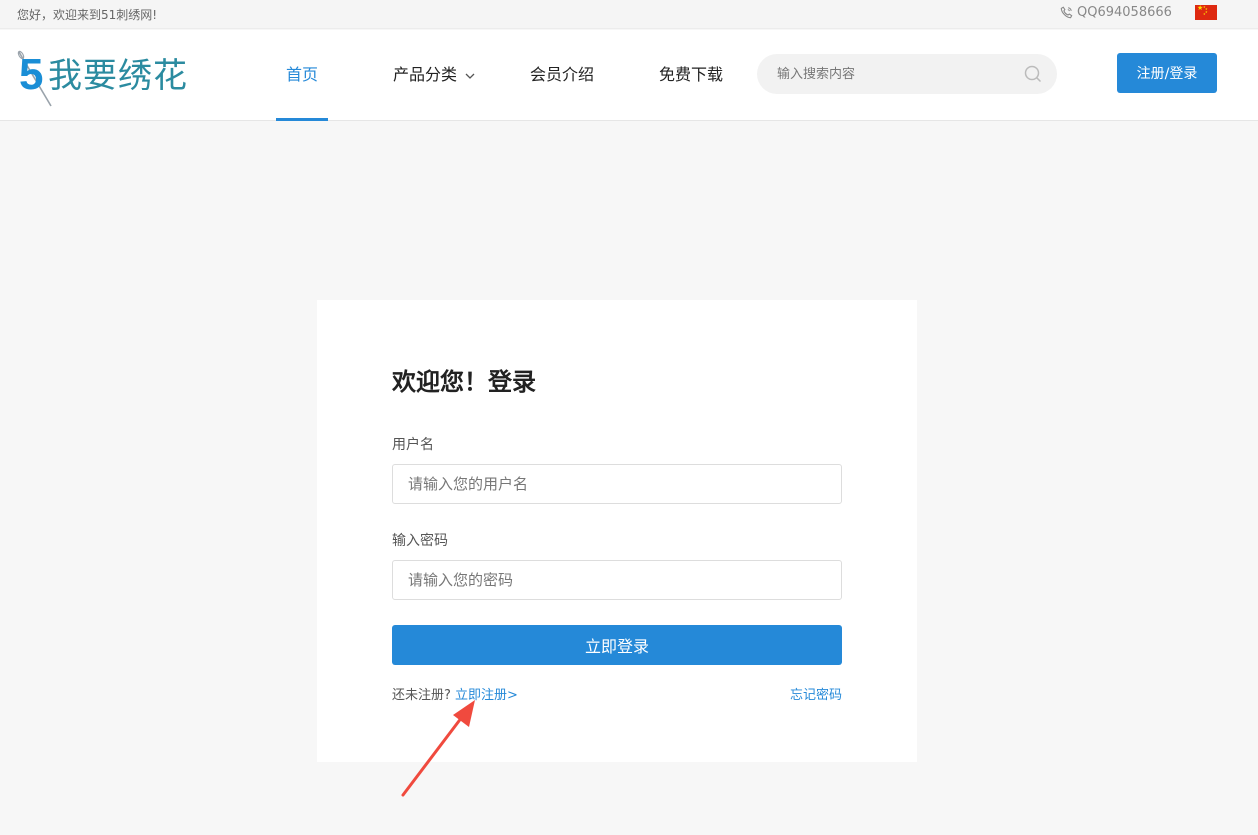 This screenshot has height=835, width=1258. What do you see at coordinates (438, 748) in the screenshot?
I see `annotation-arrow-icon` at bounding box center [438, 748].